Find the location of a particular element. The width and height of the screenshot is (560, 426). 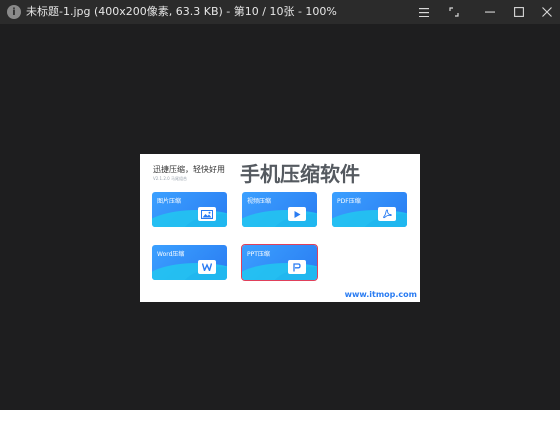

info-icon: i is located at coordinates (14, 12).